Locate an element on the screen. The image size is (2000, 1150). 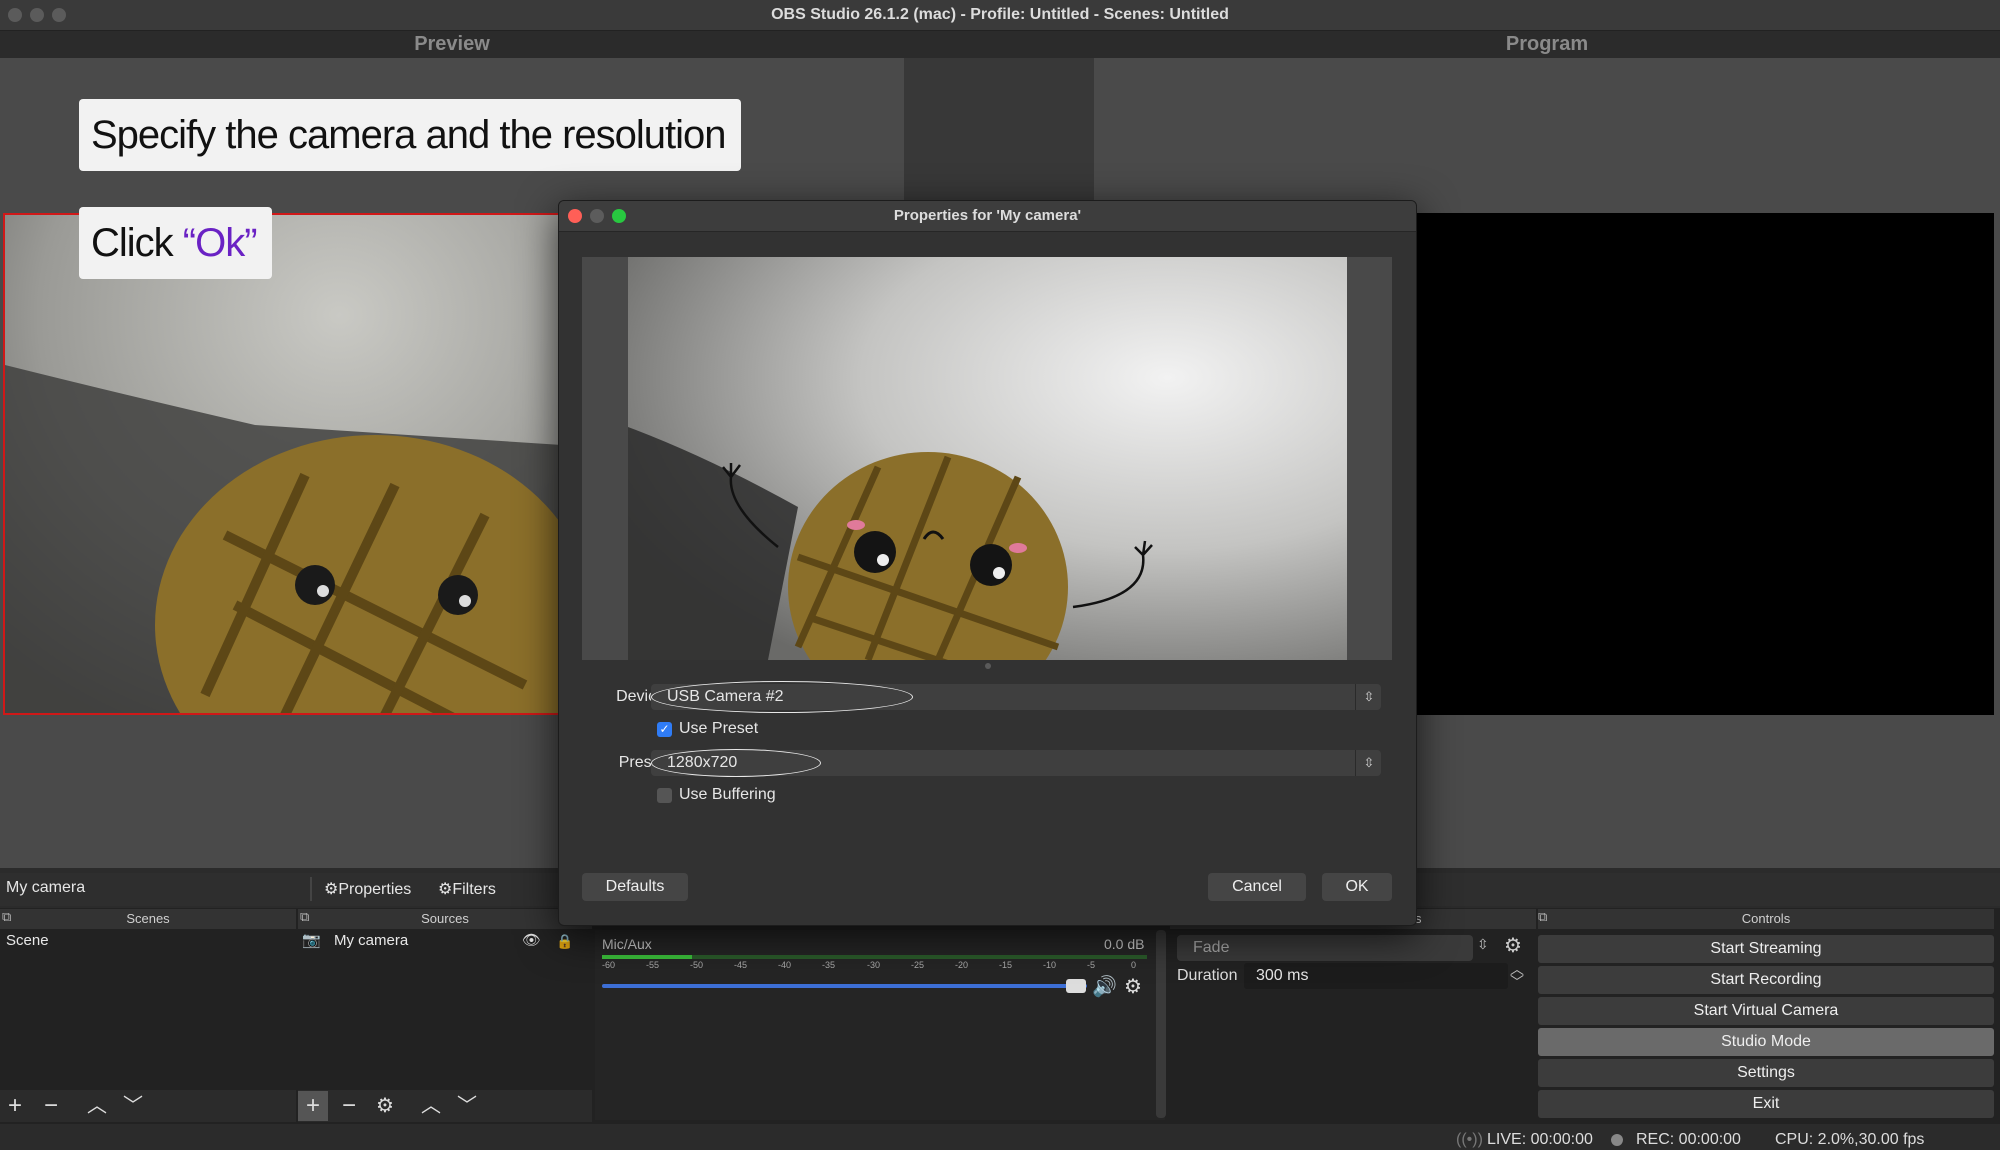
source-list-item: 📷 My camera 👁 🔒 is located at coordinates (445, 941).